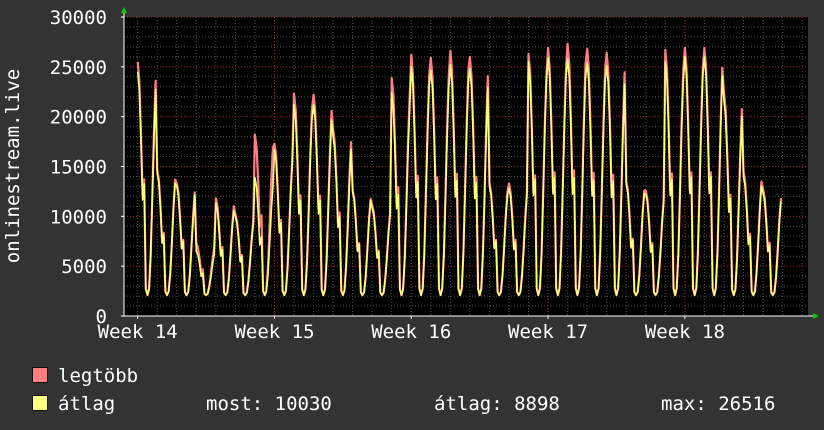  I want to click on x-tick-label: Week 17, so click(548, 332).